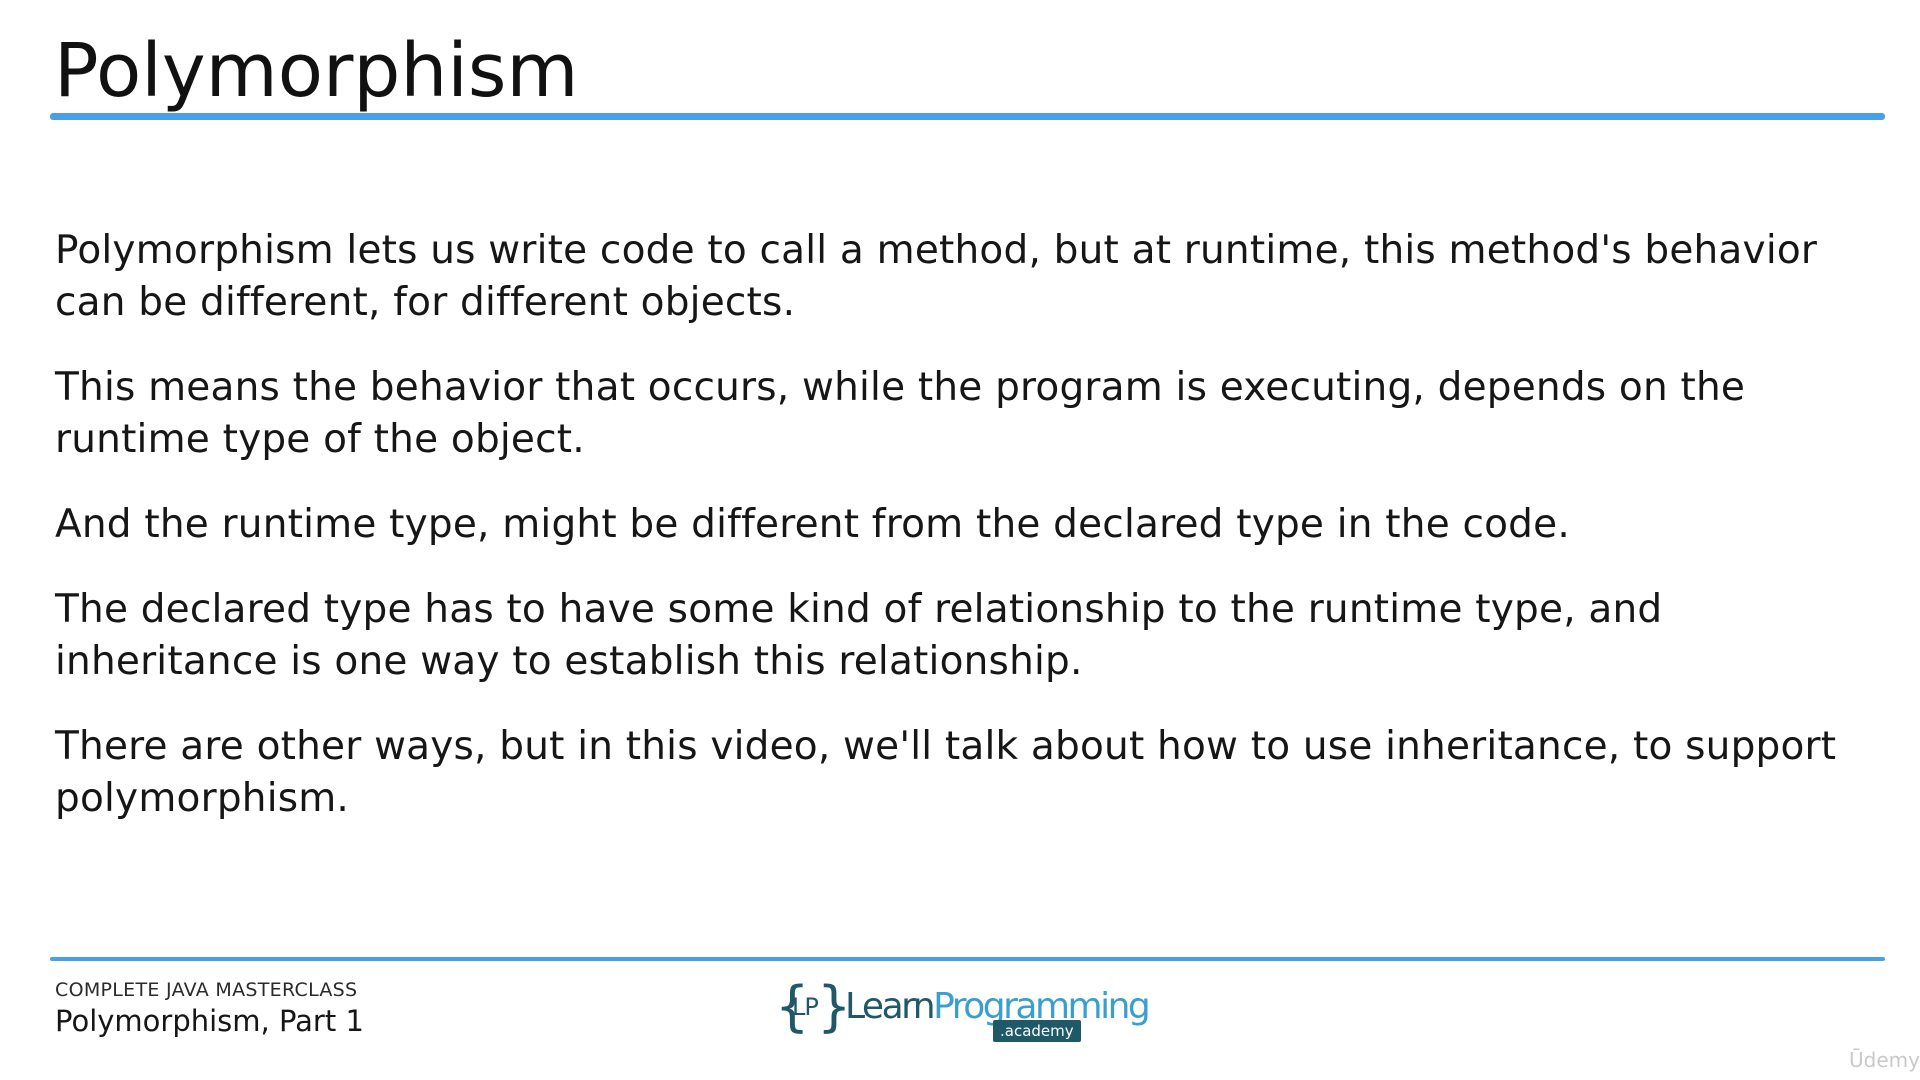  What do you see at coordinates (963, 1011) in the screenshot?
I see `learnprogramming-logo: { LP } LearnProgramming .academy` at bounding box center [963, 1011].